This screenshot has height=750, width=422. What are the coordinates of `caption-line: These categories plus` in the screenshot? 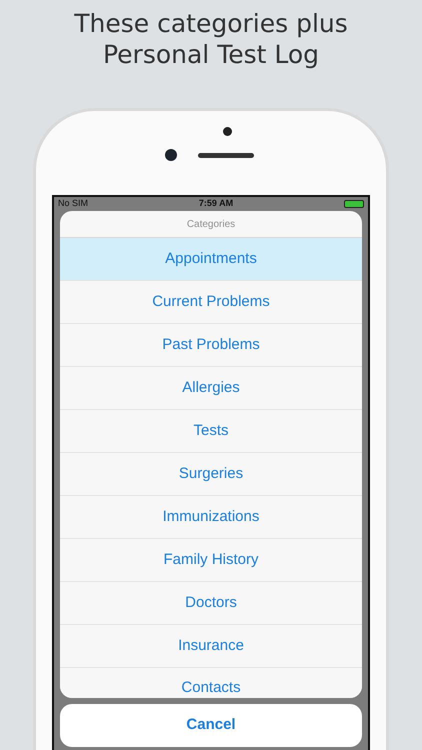 It's located at (211, 23).